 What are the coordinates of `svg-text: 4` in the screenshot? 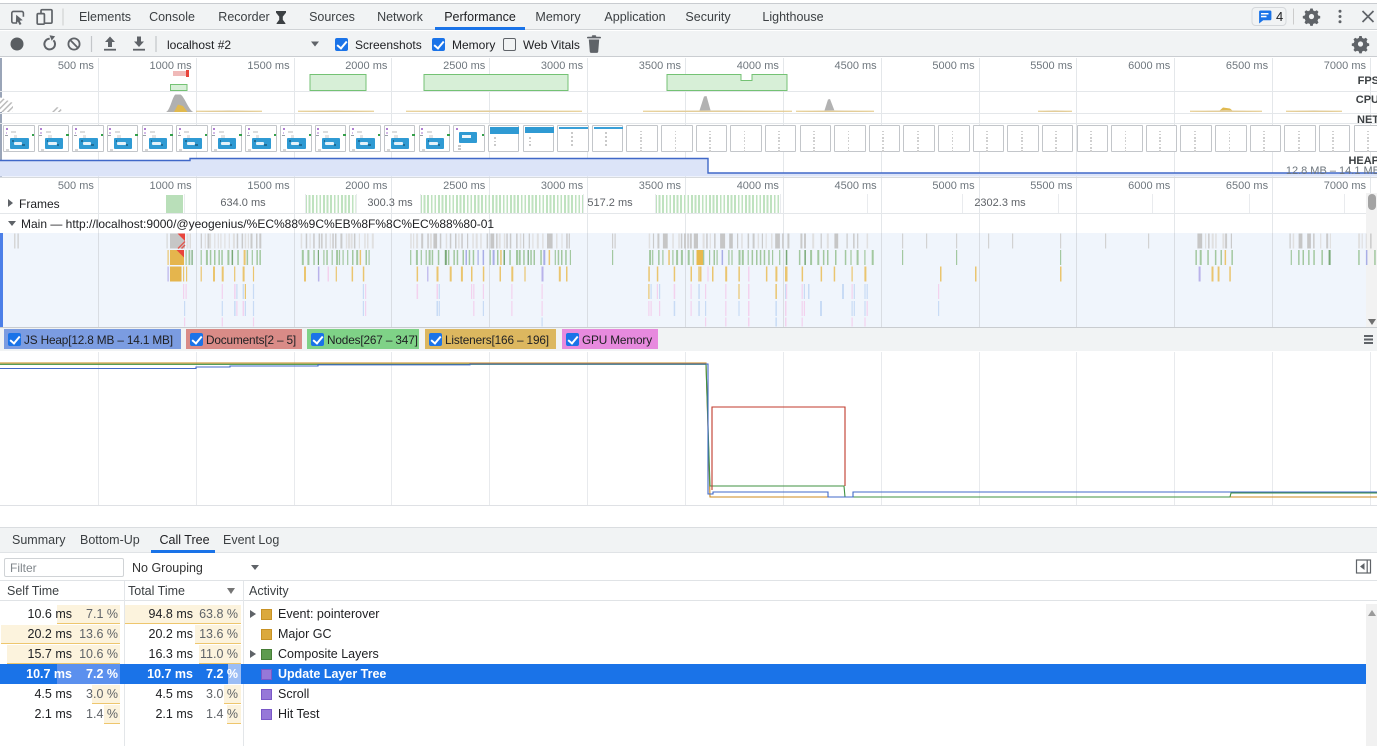 It's located at (1279, 16).